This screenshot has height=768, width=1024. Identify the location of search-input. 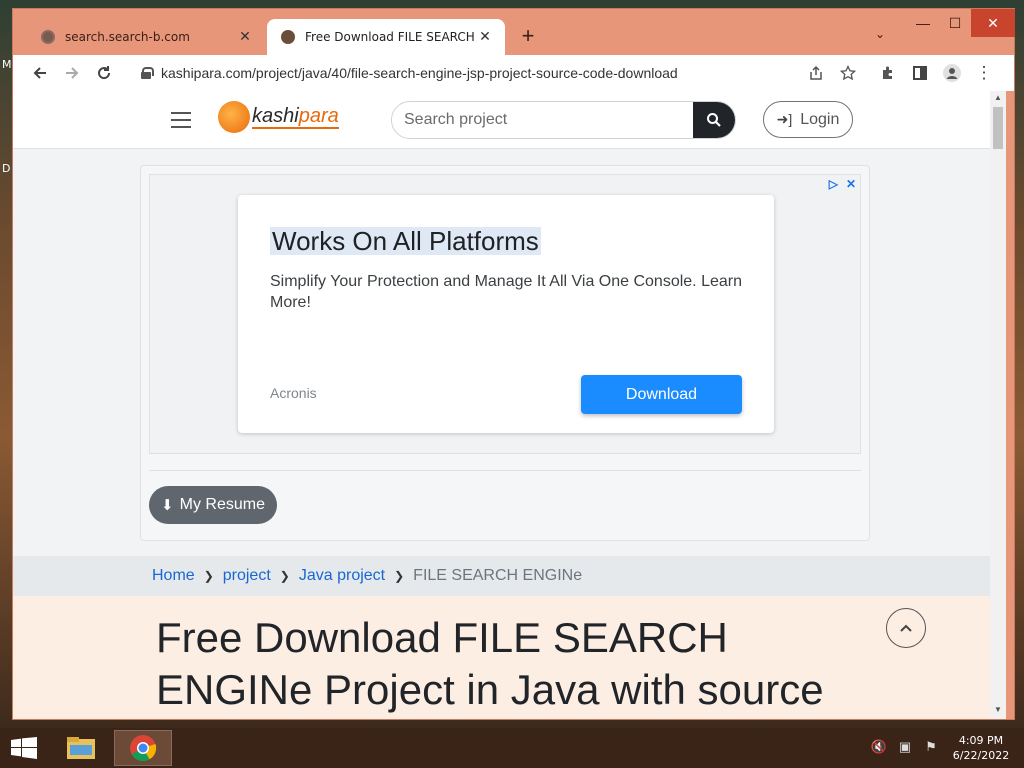
(543, 120).